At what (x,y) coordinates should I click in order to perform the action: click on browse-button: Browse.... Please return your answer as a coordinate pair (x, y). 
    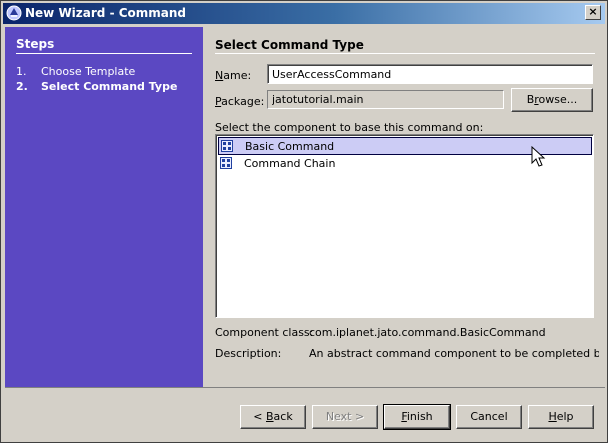
    Looking at the image, I should click on (552, 100).